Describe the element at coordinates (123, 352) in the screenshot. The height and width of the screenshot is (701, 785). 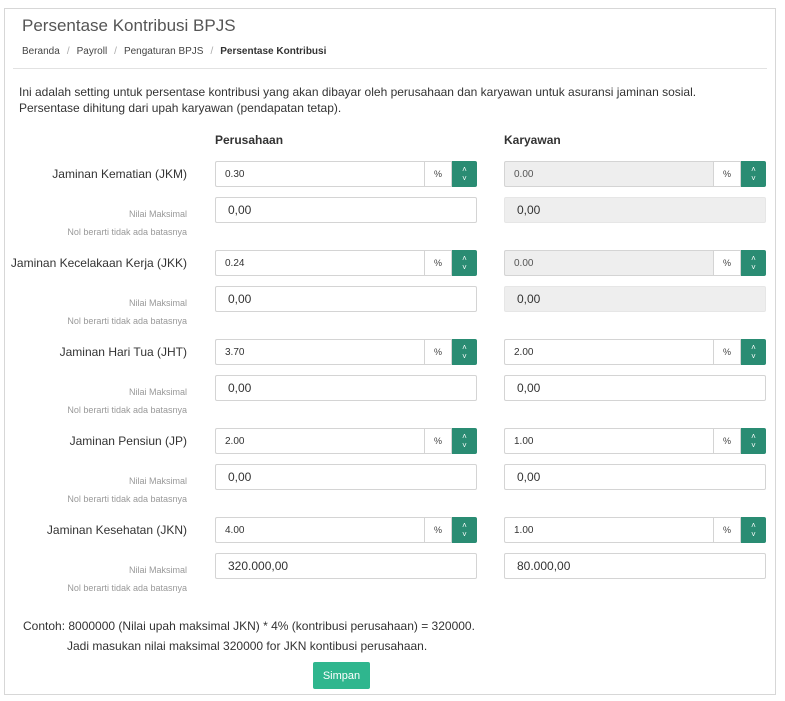
I see `row-label: Jaminan Hari Tua (JHT)` at that location.